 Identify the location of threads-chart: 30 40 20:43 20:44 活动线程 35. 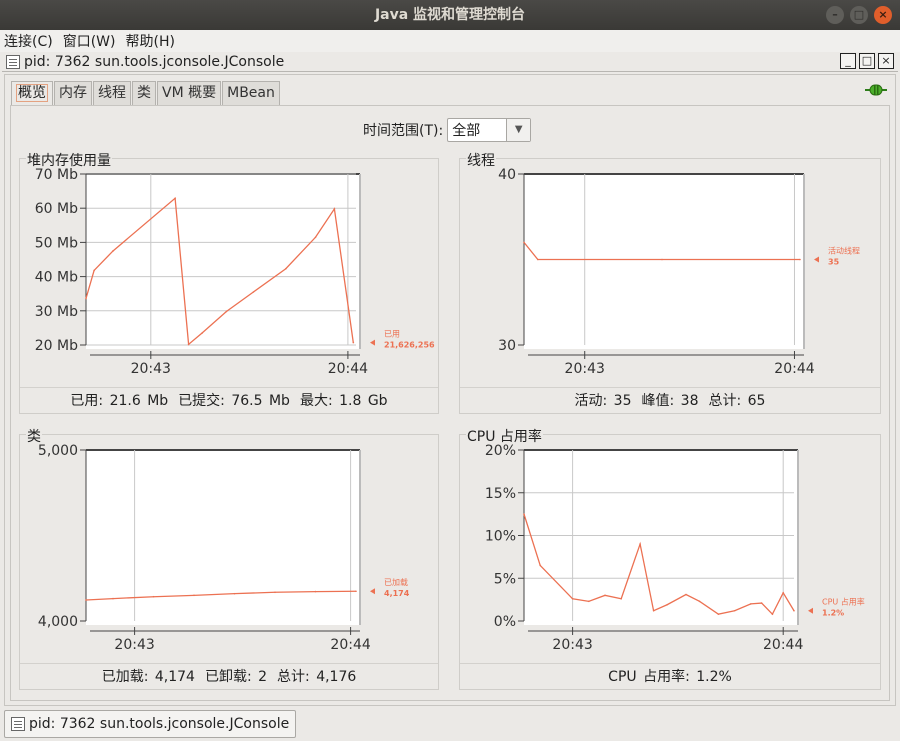
(679, 272).